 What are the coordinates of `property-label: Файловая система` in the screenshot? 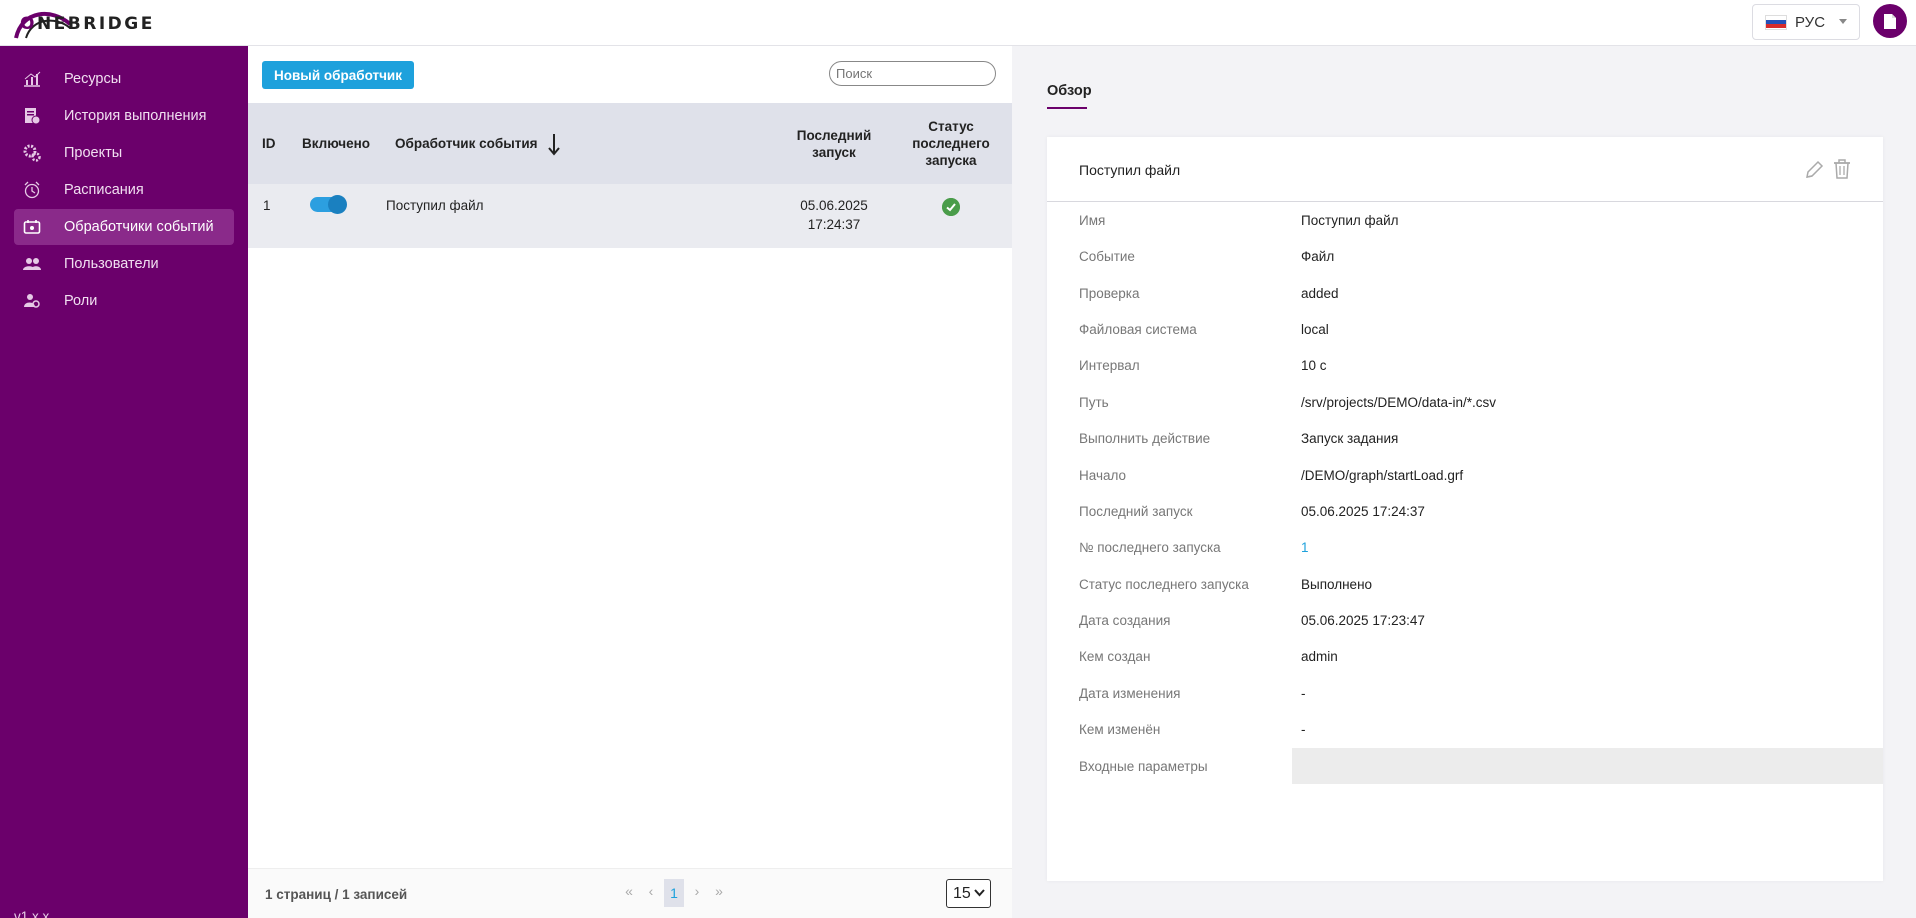 It's located at (1138, 329).